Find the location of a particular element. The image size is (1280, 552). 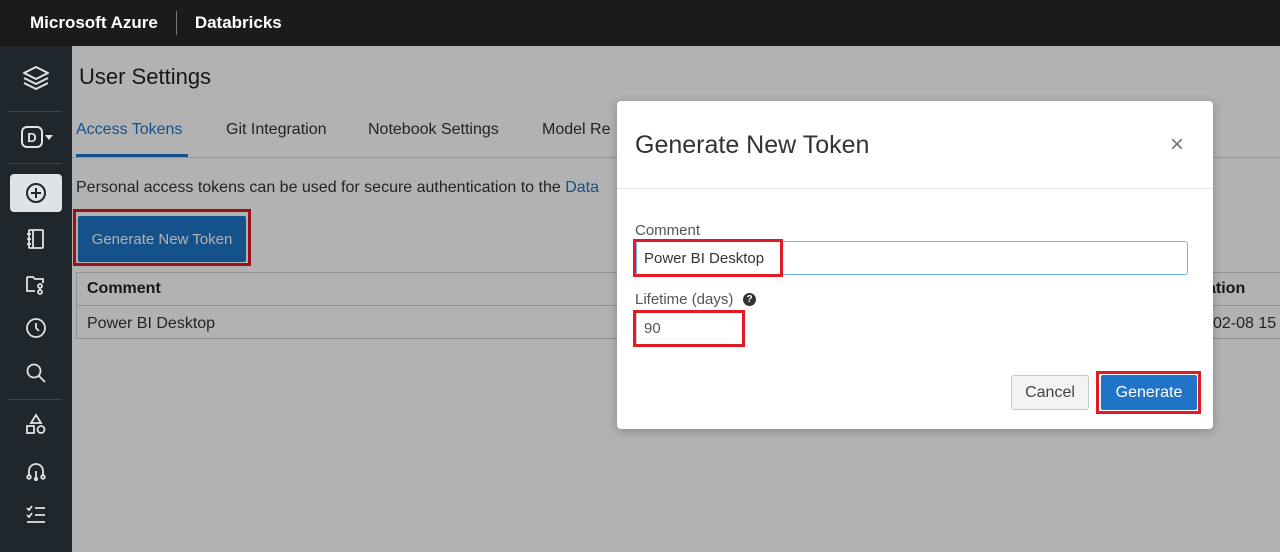

svg-text: D is located at coordinates (31, 137).